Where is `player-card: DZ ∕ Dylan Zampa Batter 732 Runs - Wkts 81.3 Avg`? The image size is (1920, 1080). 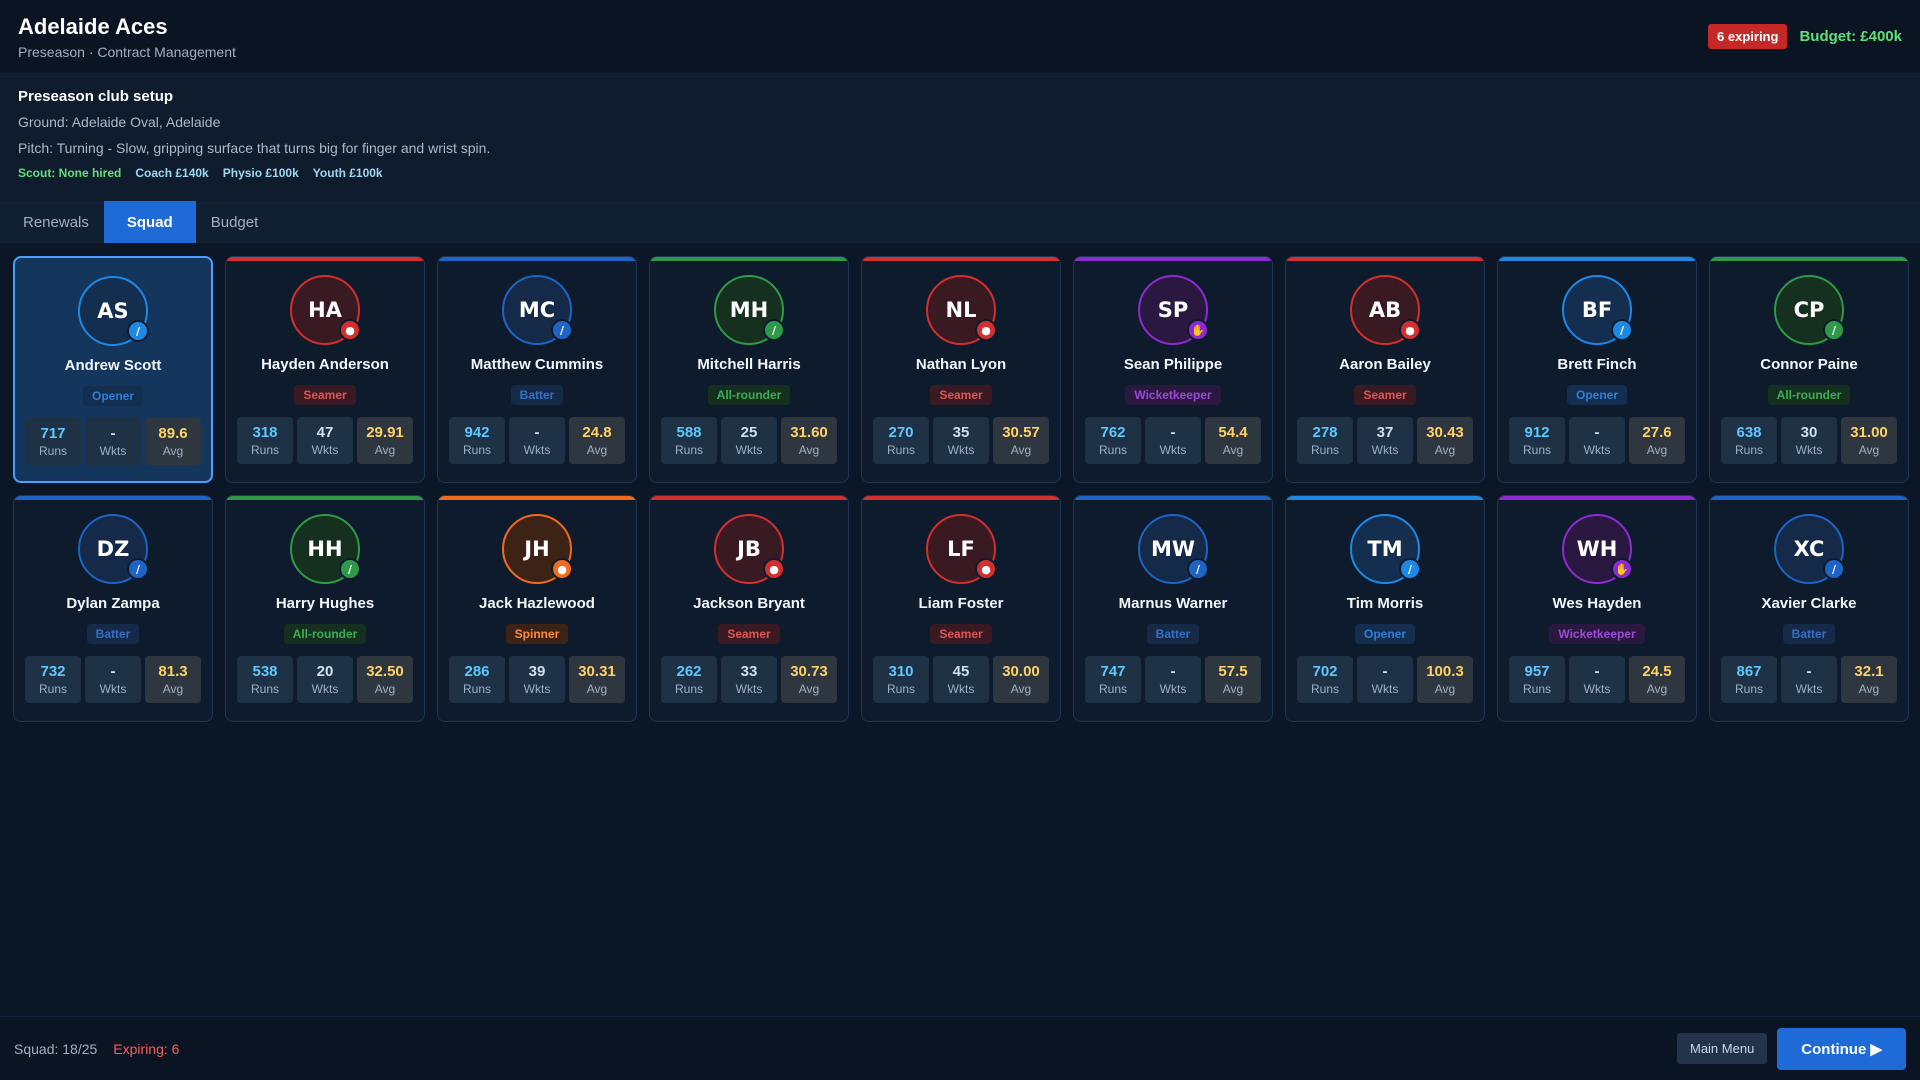 player-card: DZ ∕ Dylan Zampa Batter 732 Runs - Wkts 81.3 Avg is located at coordinates (113, 608).